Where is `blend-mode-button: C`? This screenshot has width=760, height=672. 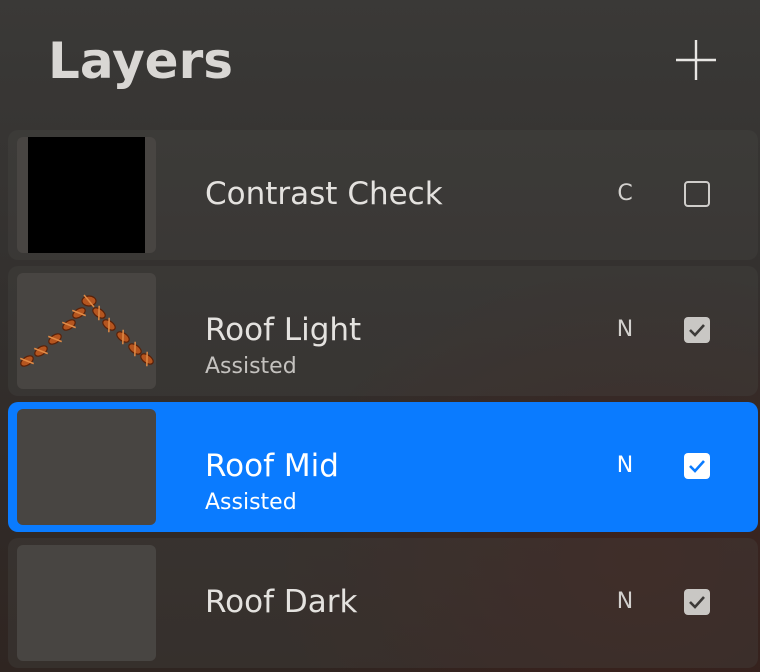 blend-mode-button: C is located at coordinates (625, 193).